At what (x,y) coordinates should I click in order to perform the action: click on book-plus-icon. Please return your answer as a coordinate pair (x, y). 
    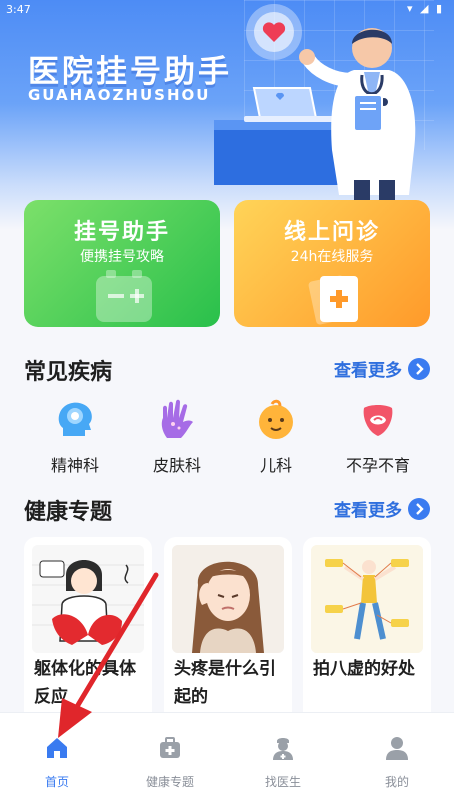
    Looking at the image, I should click on (333, 300).